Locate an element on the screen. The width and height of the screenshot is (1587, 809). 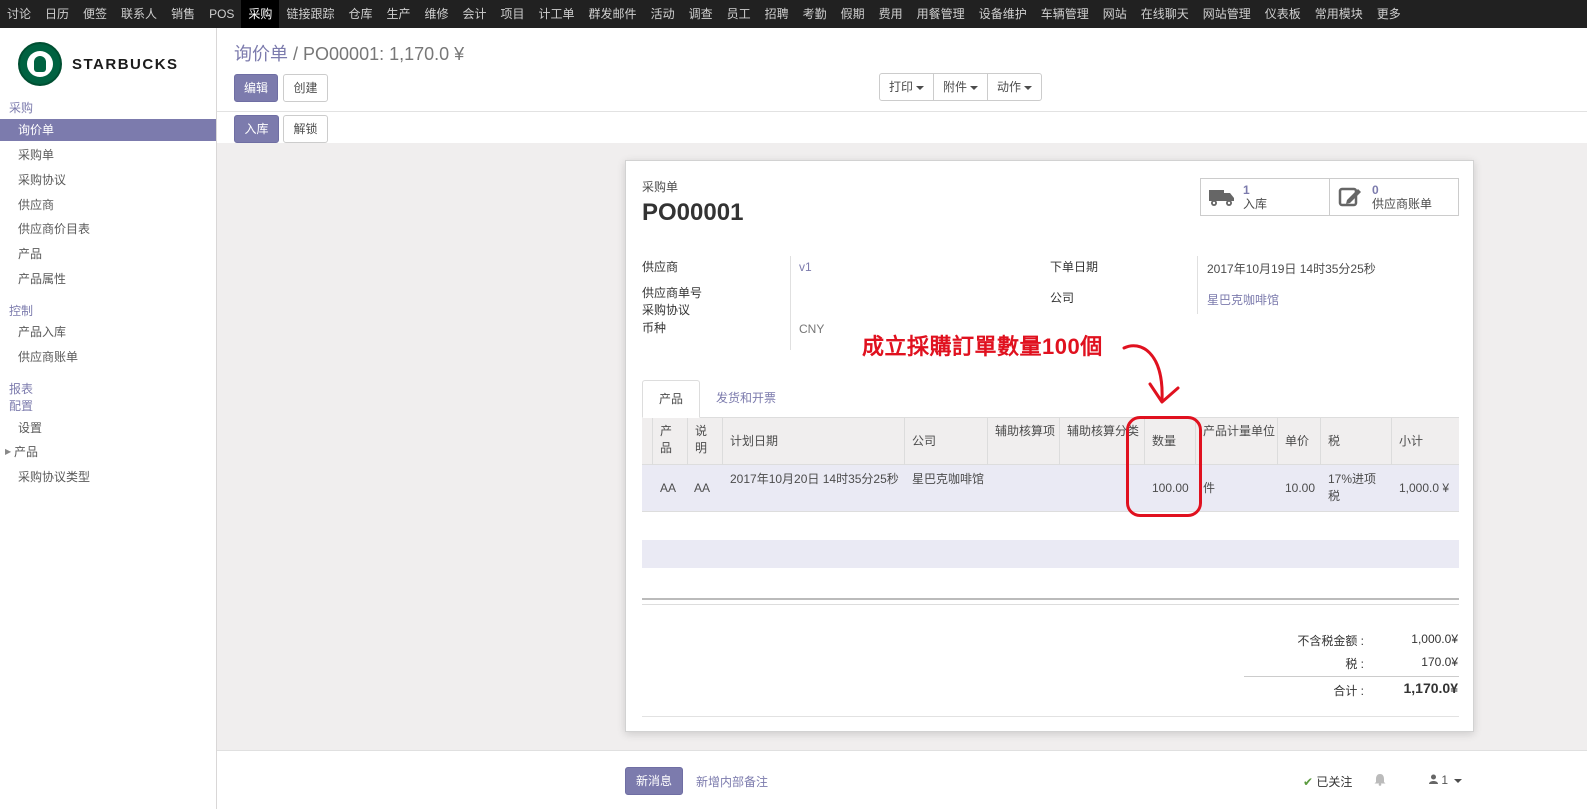
sidebar-section-reporting: 报表 is located at coordinates (21, 388).